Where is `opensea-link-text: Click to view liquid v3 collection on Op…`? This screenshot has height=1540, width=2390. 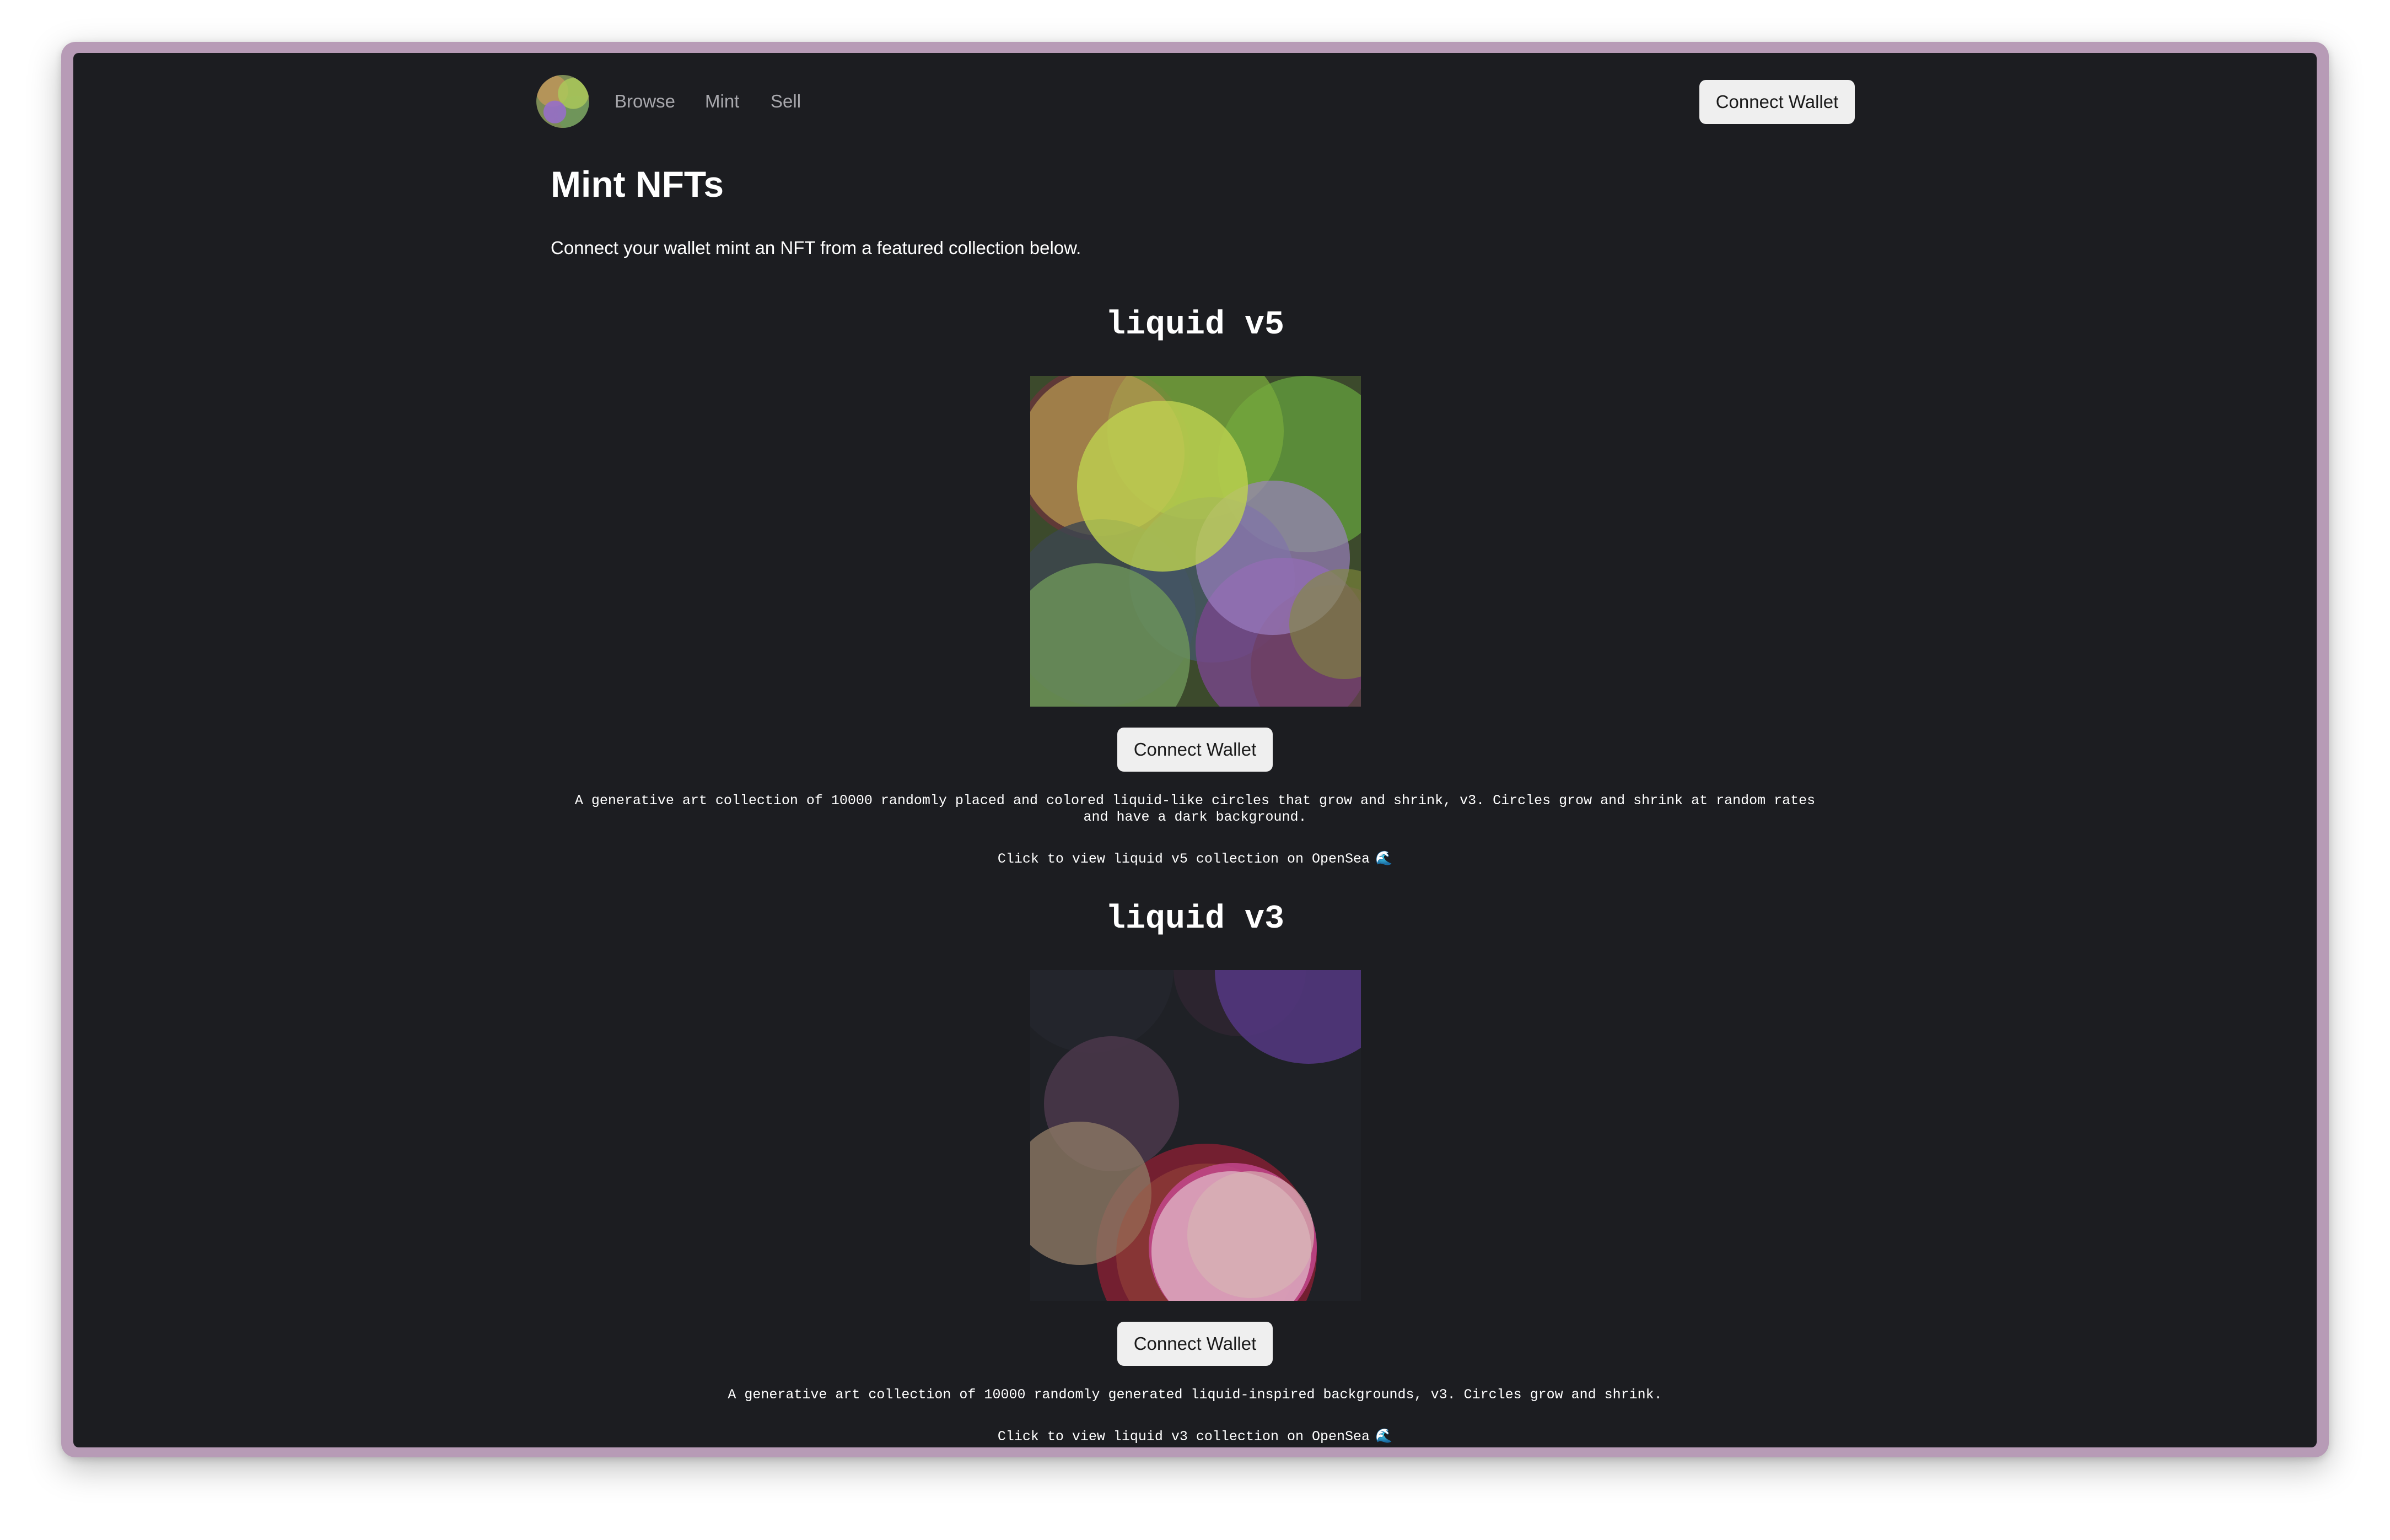 opensea-link-text: Click to view liquid v3 collection on Op… is located at coordinates (1184, 1437).